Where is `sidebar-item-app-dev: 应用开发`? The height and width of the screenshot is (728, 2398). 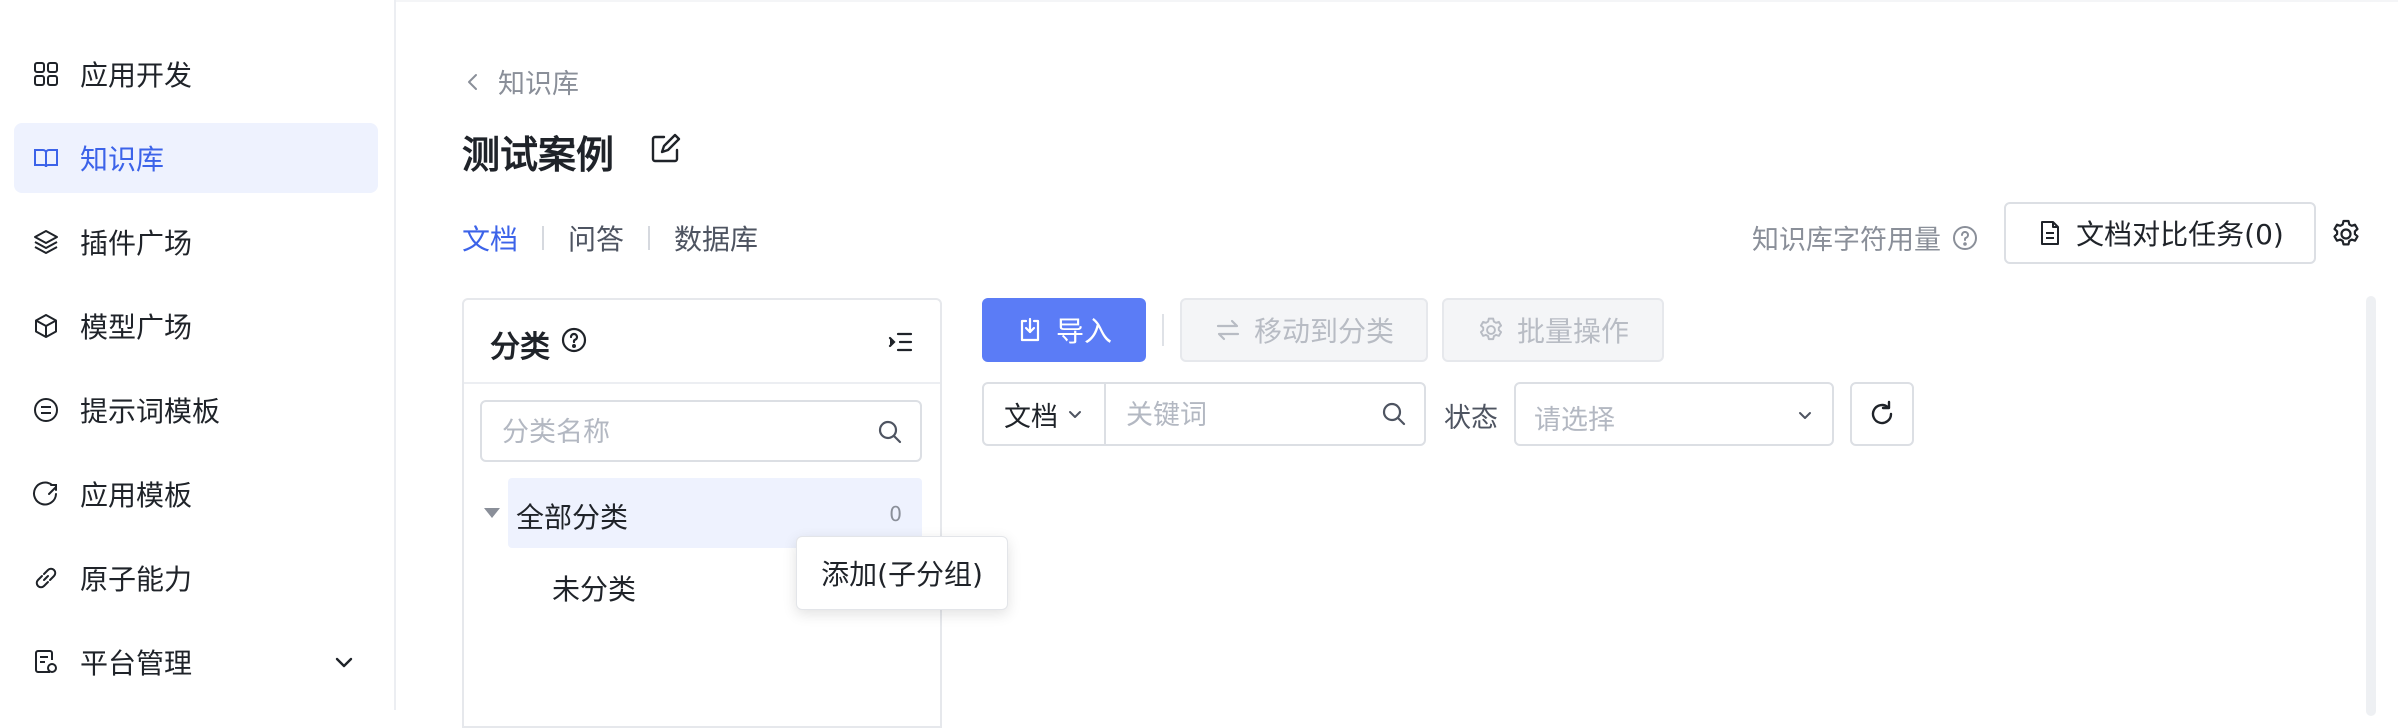 sidebar-item-app-dev: 应用开发 is located at coordinates (196, 74).